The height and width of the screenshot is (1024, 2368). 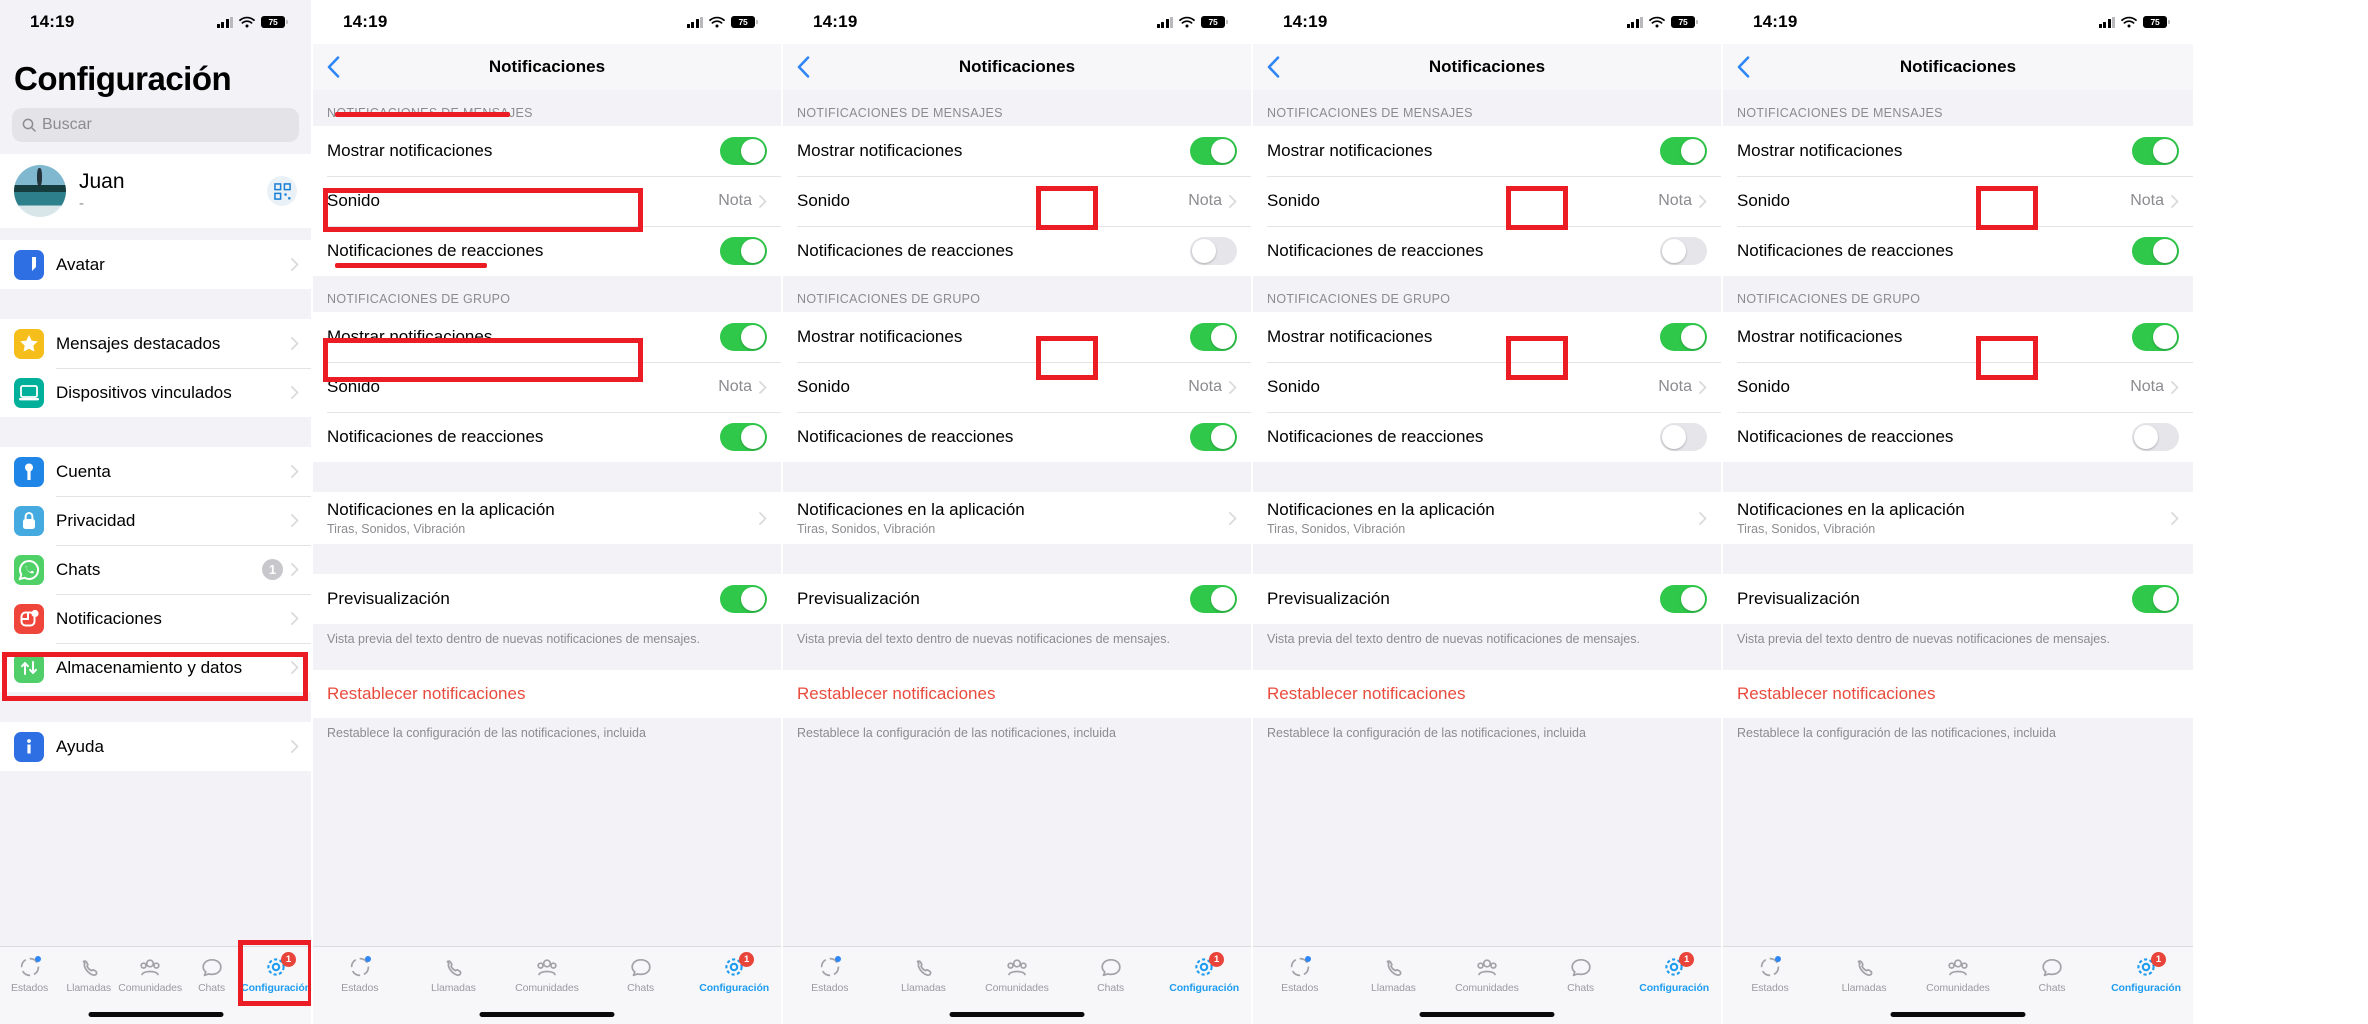 What do you see at coordinates (155, 191) in the screenshot?
I see `profile-row: Juan -` at bounding box center [155, 191].